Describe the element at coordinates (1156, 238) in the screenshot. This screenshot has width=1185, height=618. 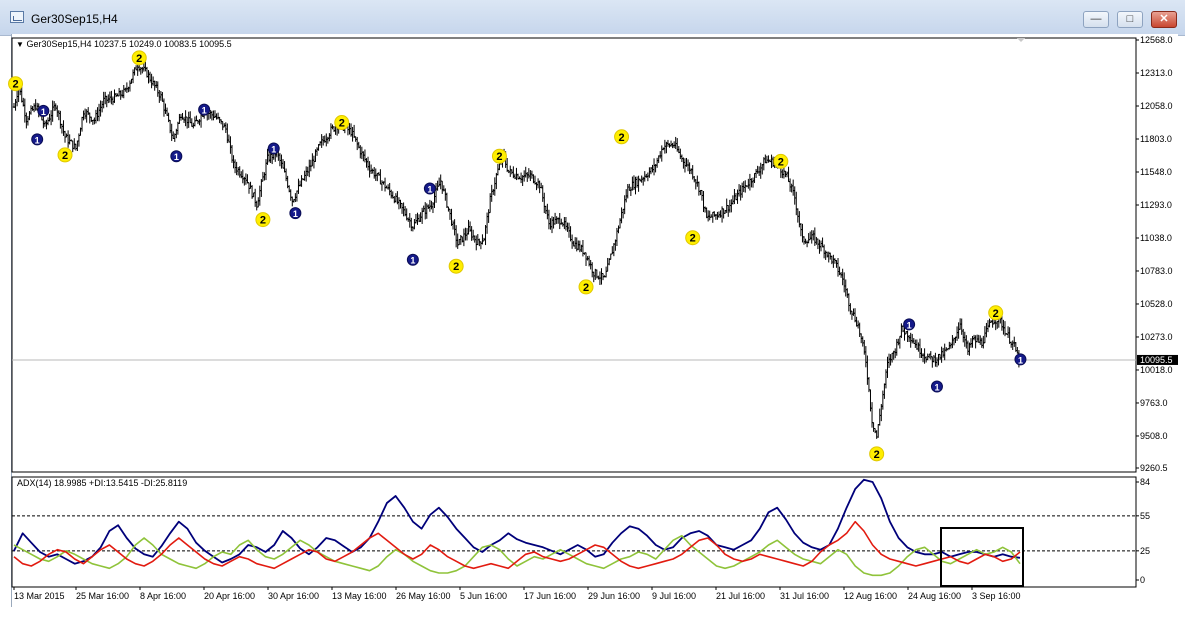
I see `price-axis-label: 11038.0` at that location.